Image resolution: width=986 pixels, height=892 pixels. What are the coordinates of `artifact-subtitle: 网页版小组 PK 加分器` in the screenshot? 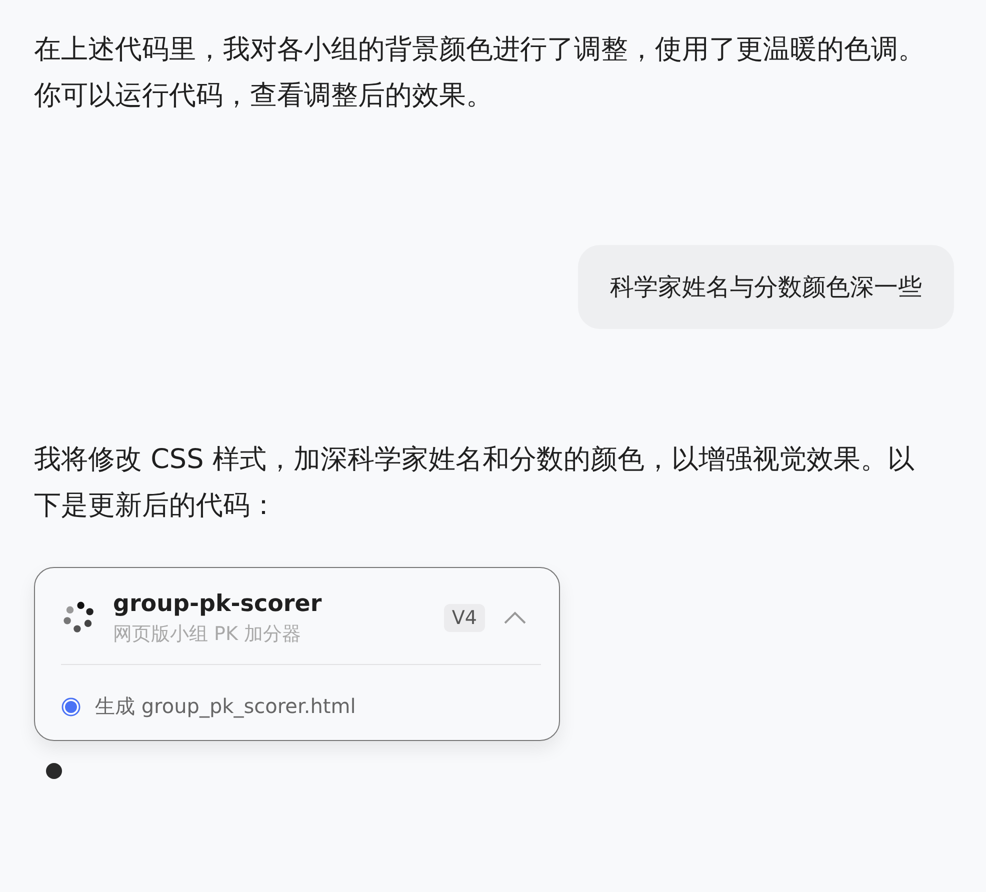 It's located at (207, 634).